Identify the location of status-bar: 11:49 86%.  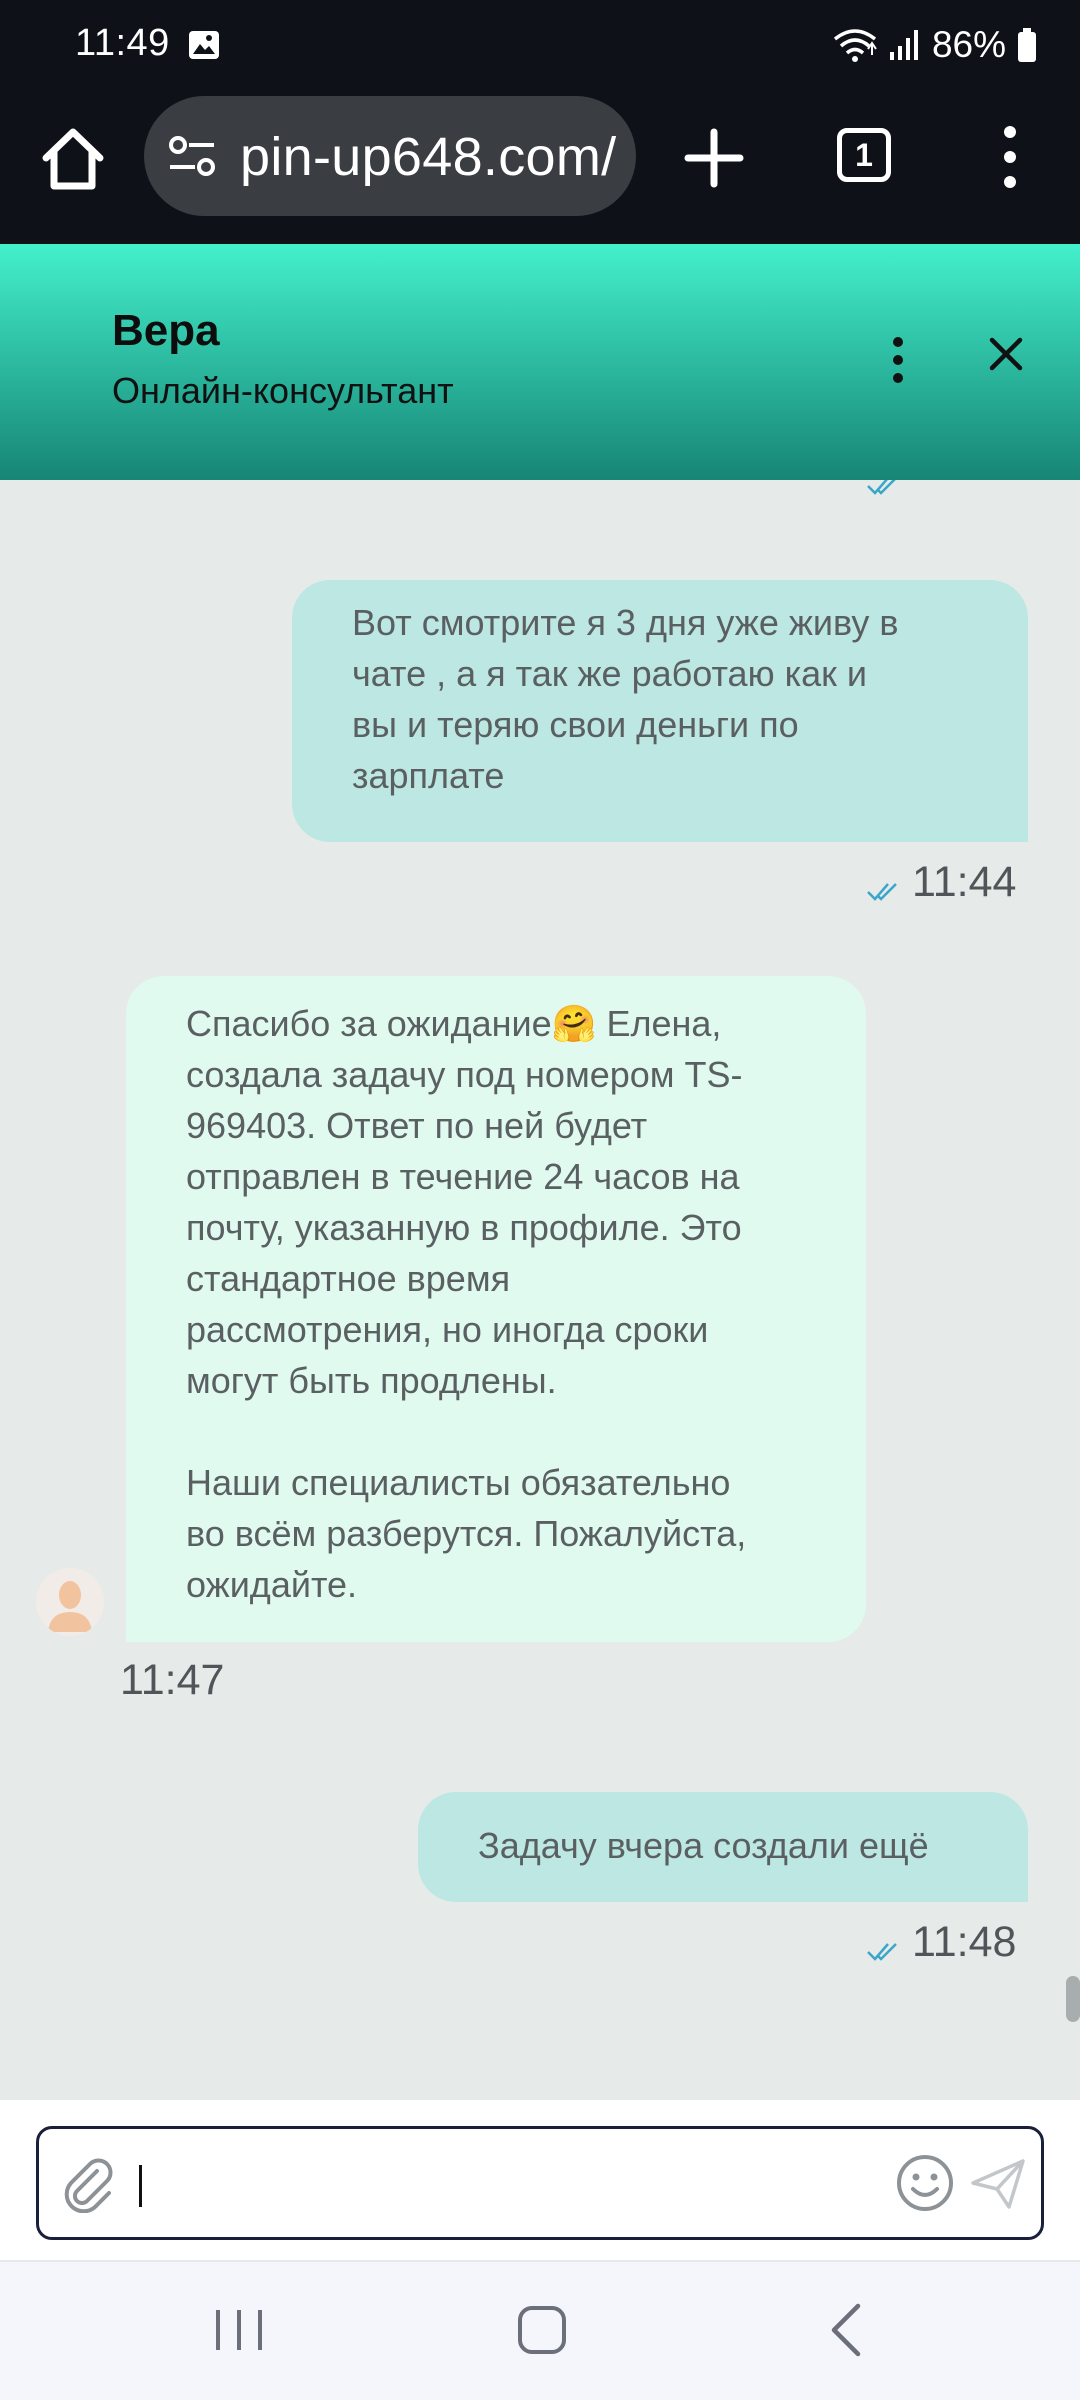
(540, 45).